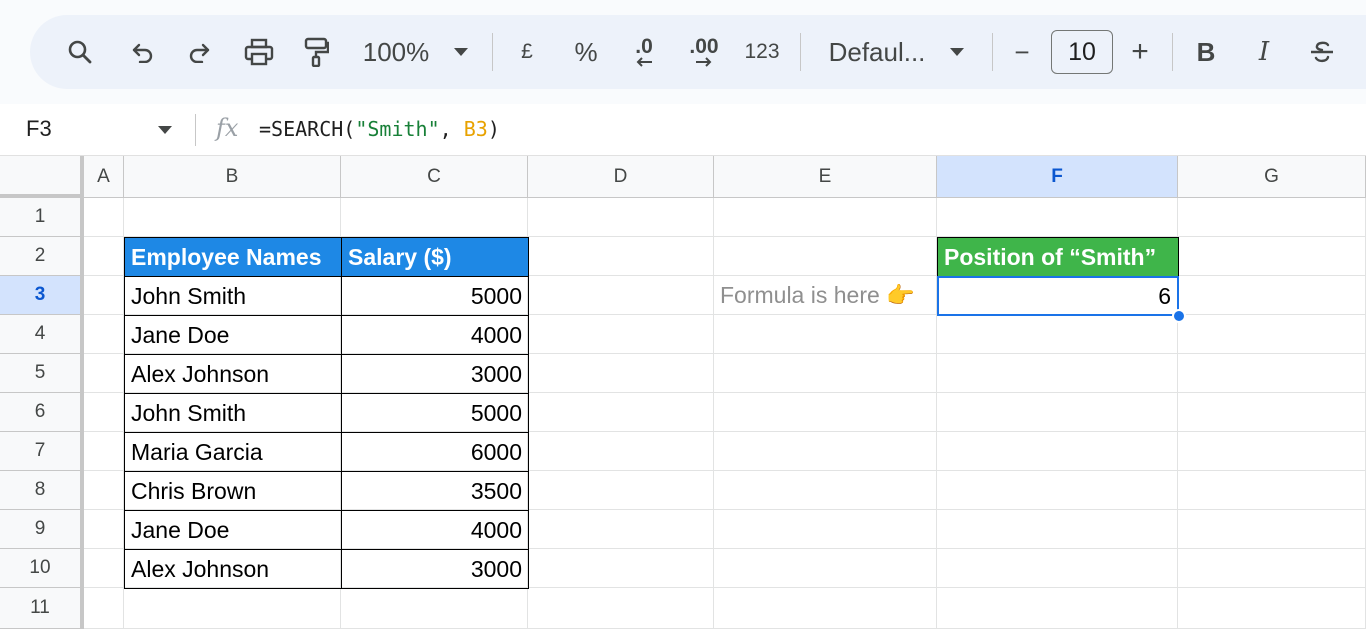 This screenshot has height=629, width=1366. Describe the element at coordinates (233, 257) in the screenshot. I see `table-header-cell: Employee Names` at that location.